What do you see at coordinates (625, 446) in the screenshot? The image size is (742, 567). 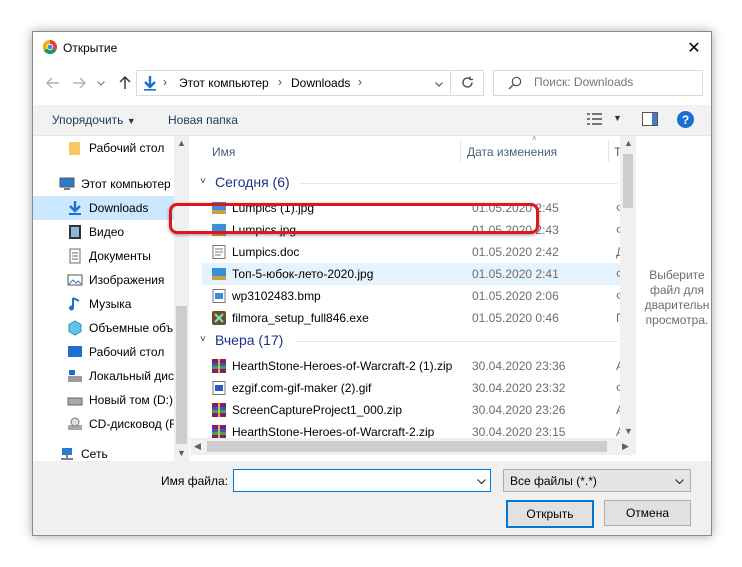 I see `scroll-right-icon: ▶` at bounding box center [625, 446].